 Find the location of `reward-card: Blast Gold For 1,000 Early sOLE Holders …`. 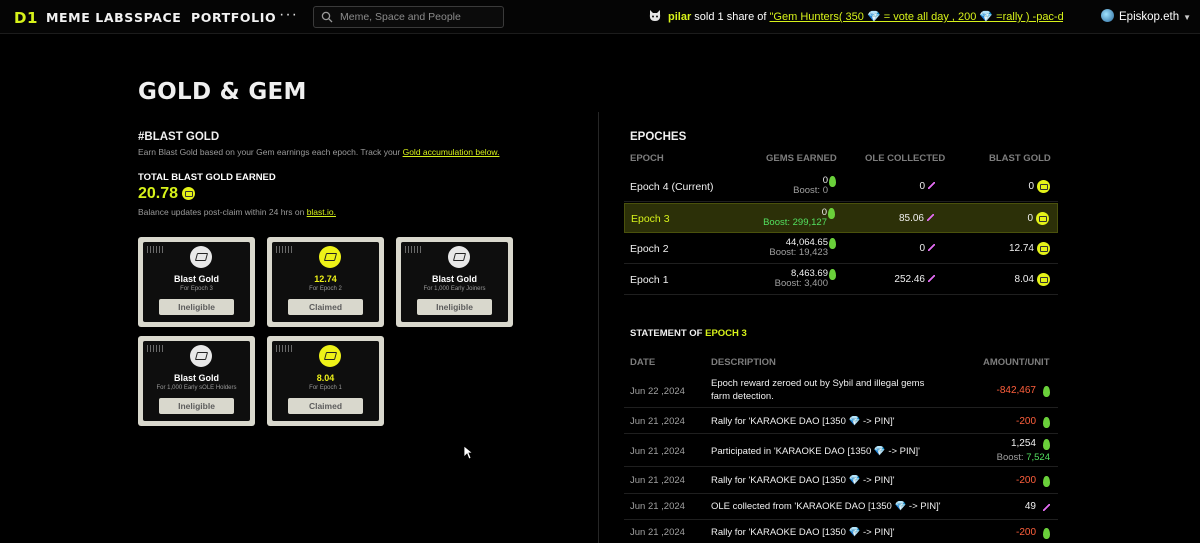

reward-card: Blast Gold For 1,000 Early sOLE Holders … is located at coordinates (196, 381).